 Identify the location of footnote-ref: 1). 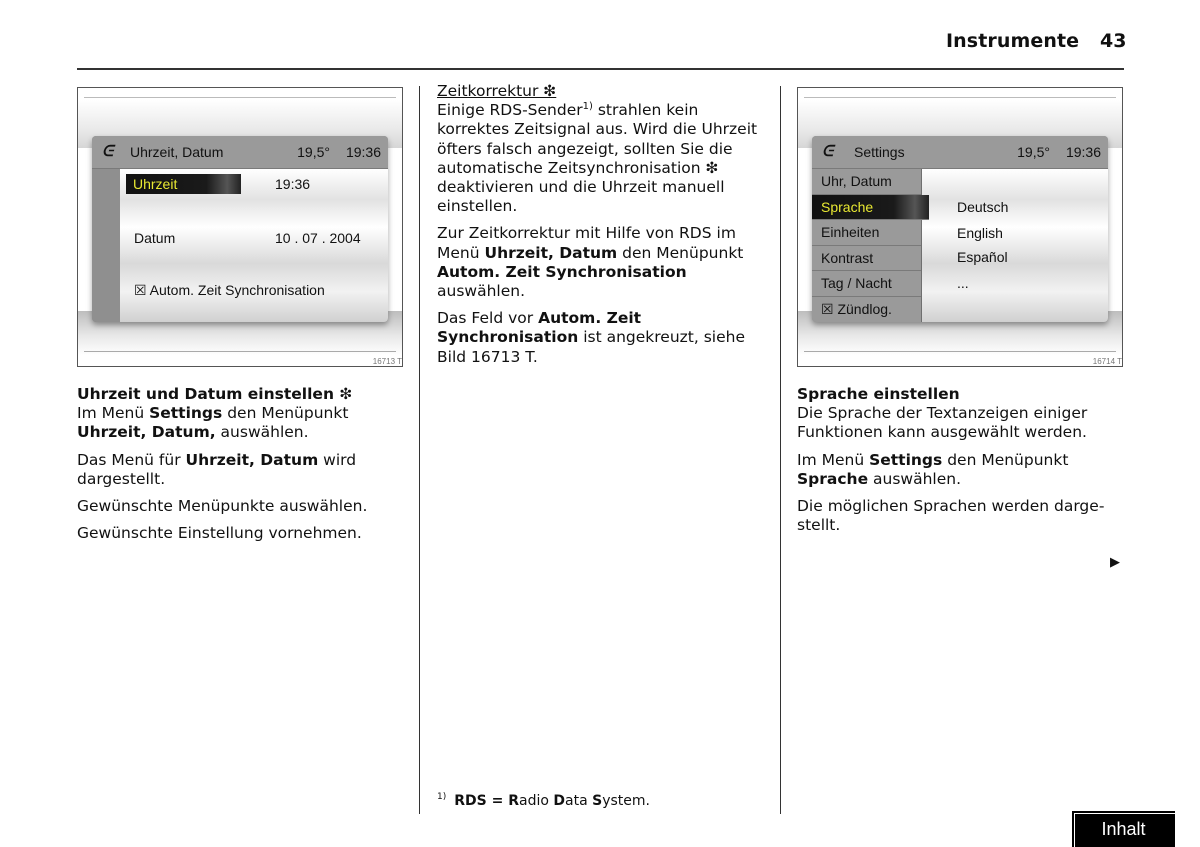
(588, 106).